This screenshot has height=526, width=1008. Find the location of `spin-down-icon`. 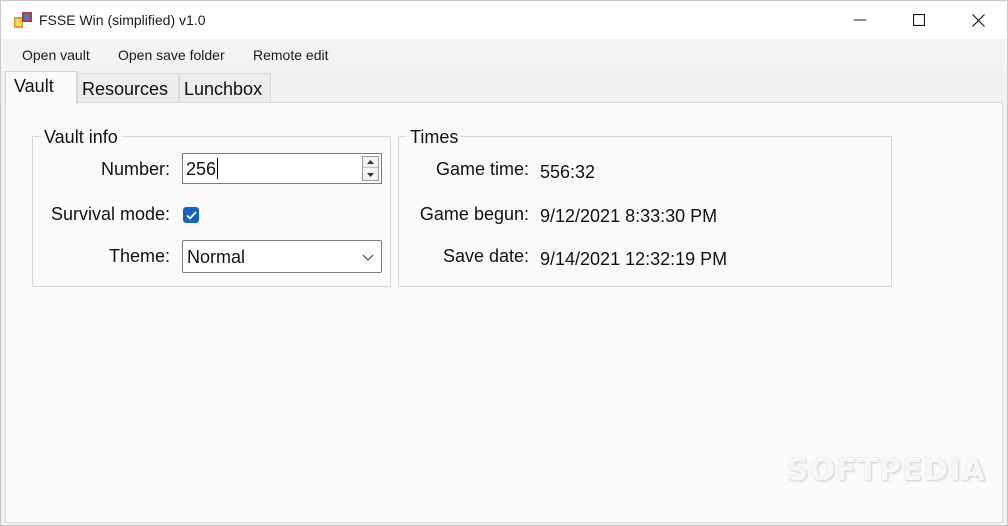

spin-down-icon is located at coordinates (370, 174).